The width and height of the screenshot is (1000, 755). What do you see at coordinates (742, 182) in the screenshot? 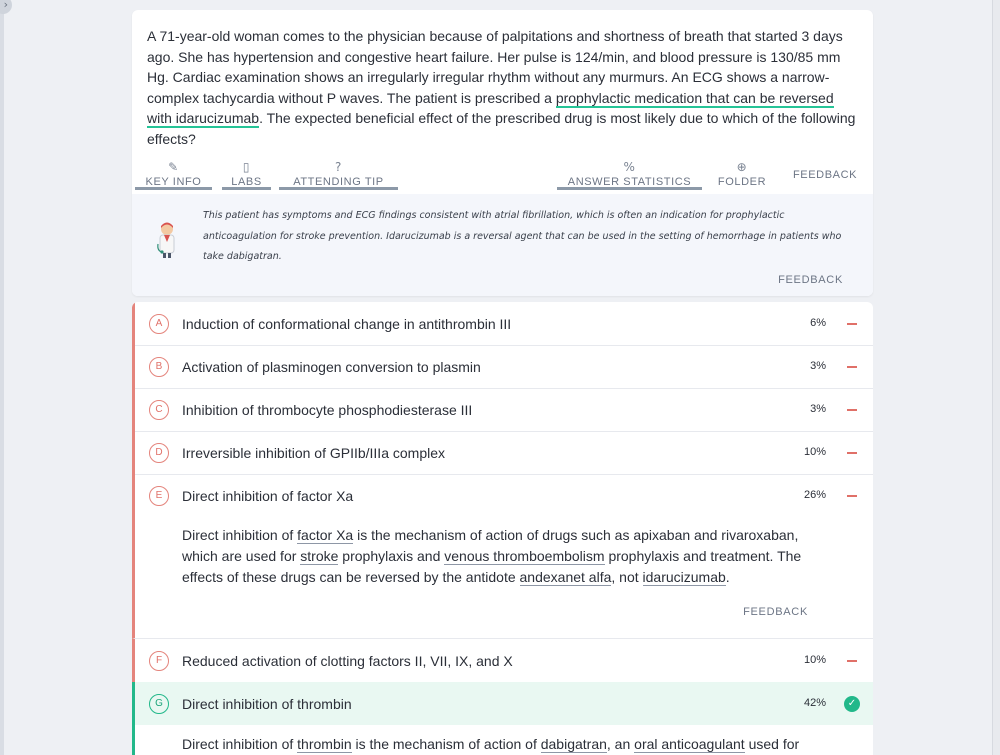
I see `tab-folder-label: FOLDER` at bounding box center [742, 182].